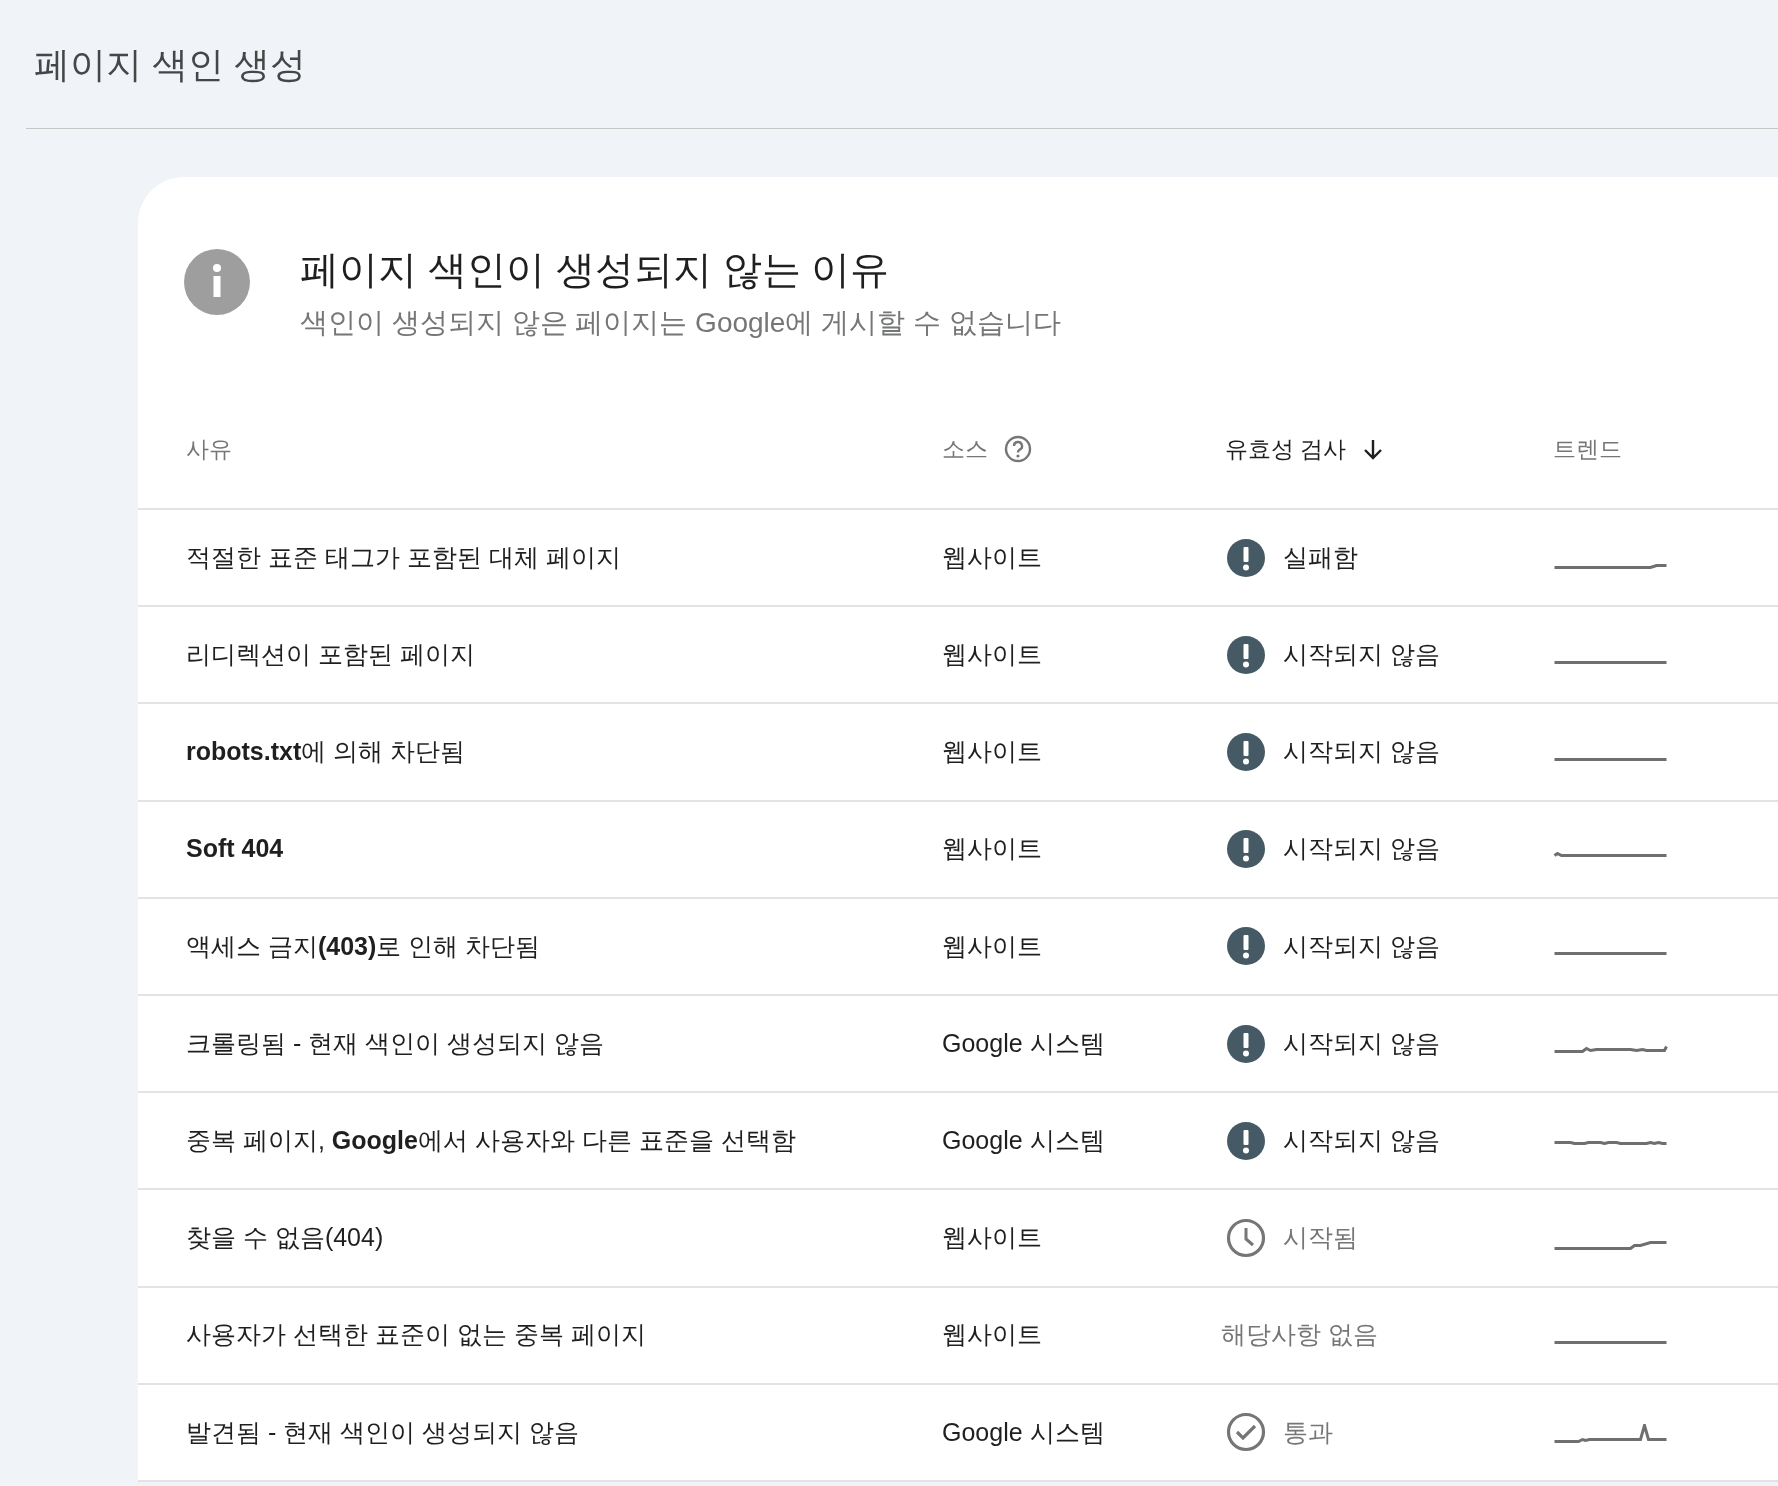 The width and height of the screenshot is (1778, 1486). I want to click on reason-text: robots.txt에 의해 차단됨, so click(326, 751).